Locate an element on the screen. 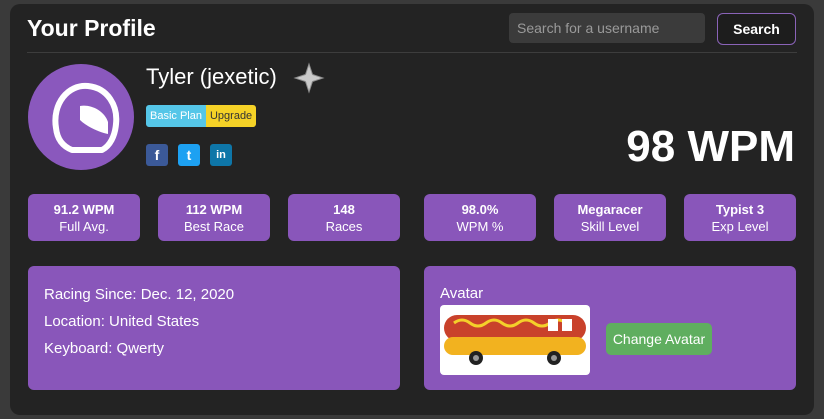 This screenshot has width=824, height=419. stat-value: 98.0% is located at coordinates (480, 209).